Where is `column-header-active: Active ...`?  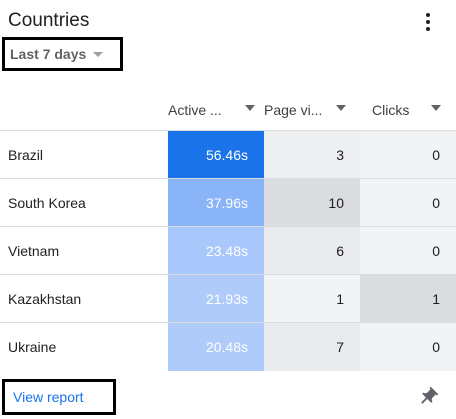
column-header-active: Active ... is located at coordinates (216, 110).